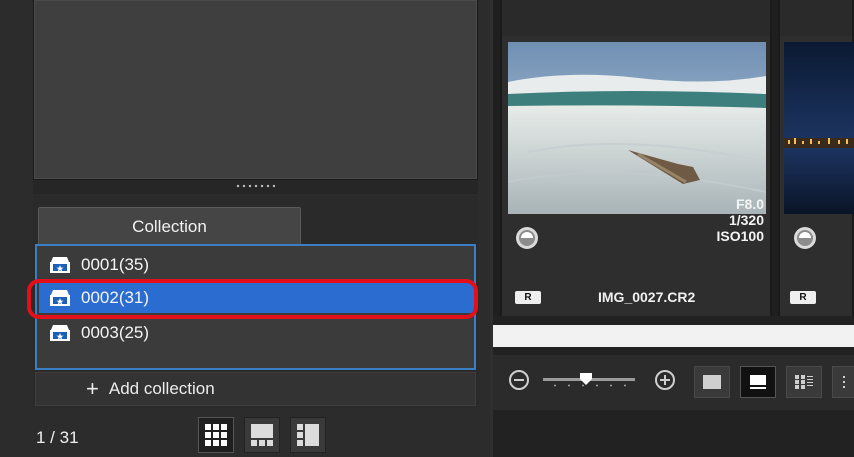 The width and height of the screenshot is (854, 457). I want to click on aperture-value: F8.0, so click(749, 204).